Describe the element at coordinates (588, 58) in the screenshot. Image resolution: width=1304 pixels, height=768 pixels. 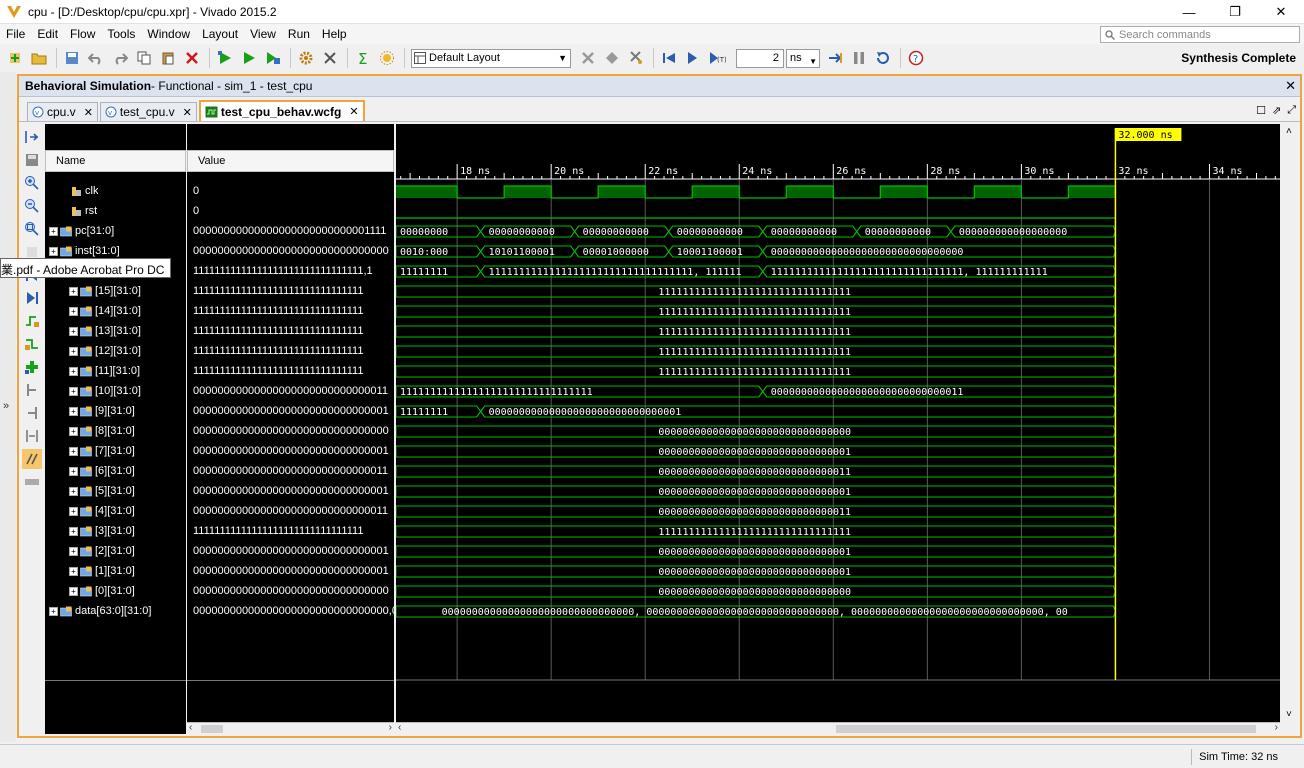
I see `wire-cutter-icon` at that location.